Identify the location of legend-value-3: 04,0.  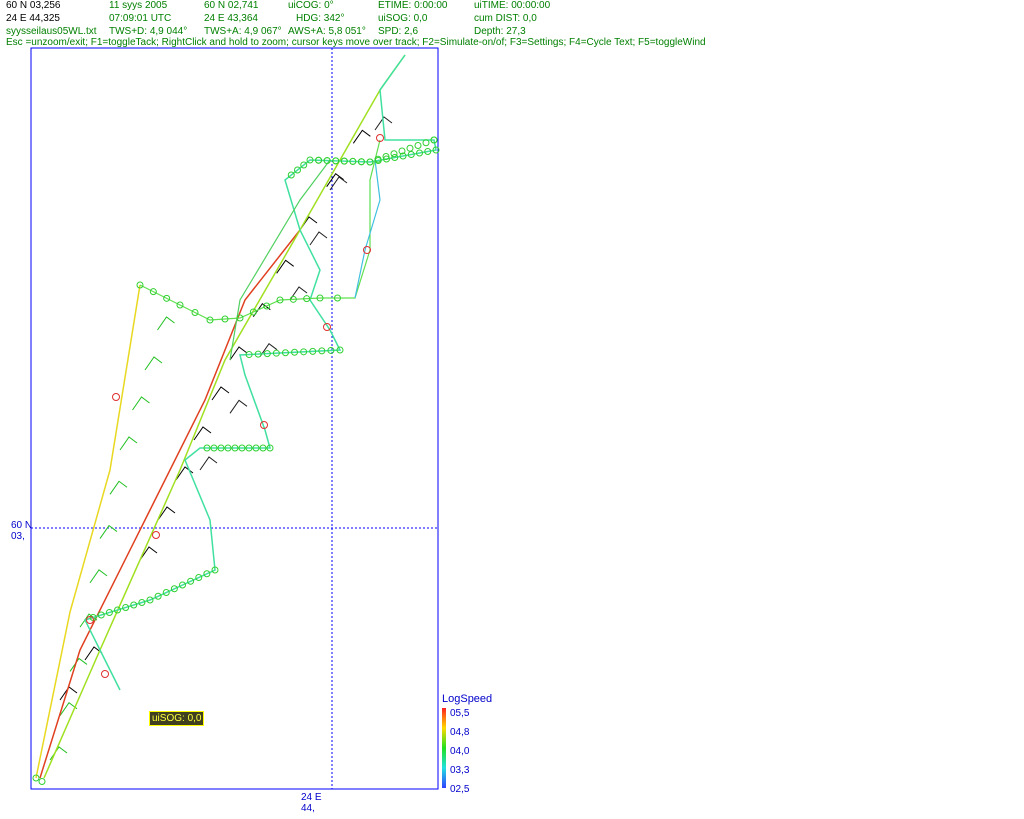
(460, 751).